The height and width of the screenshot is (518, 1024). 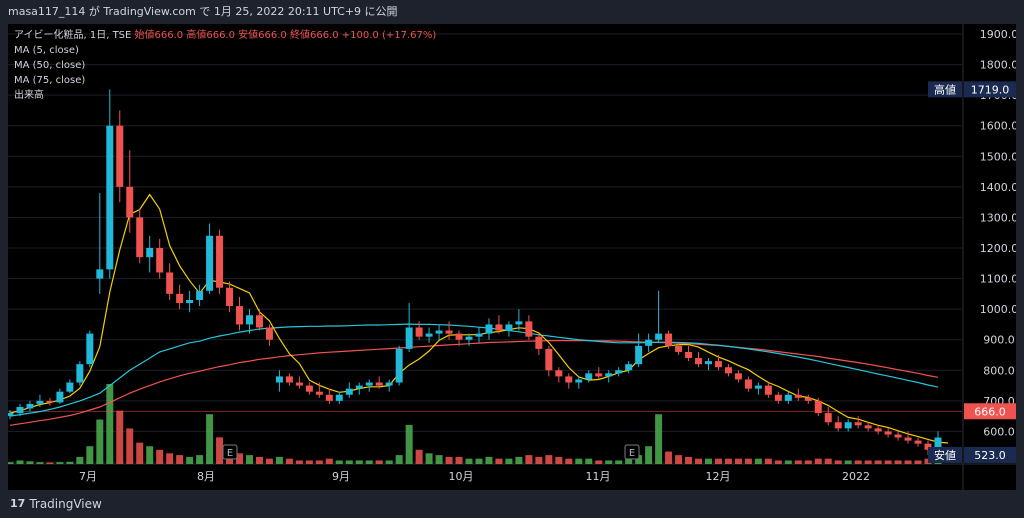 I want to click on x-tick-label: 9月, so click(x=341, y=476).